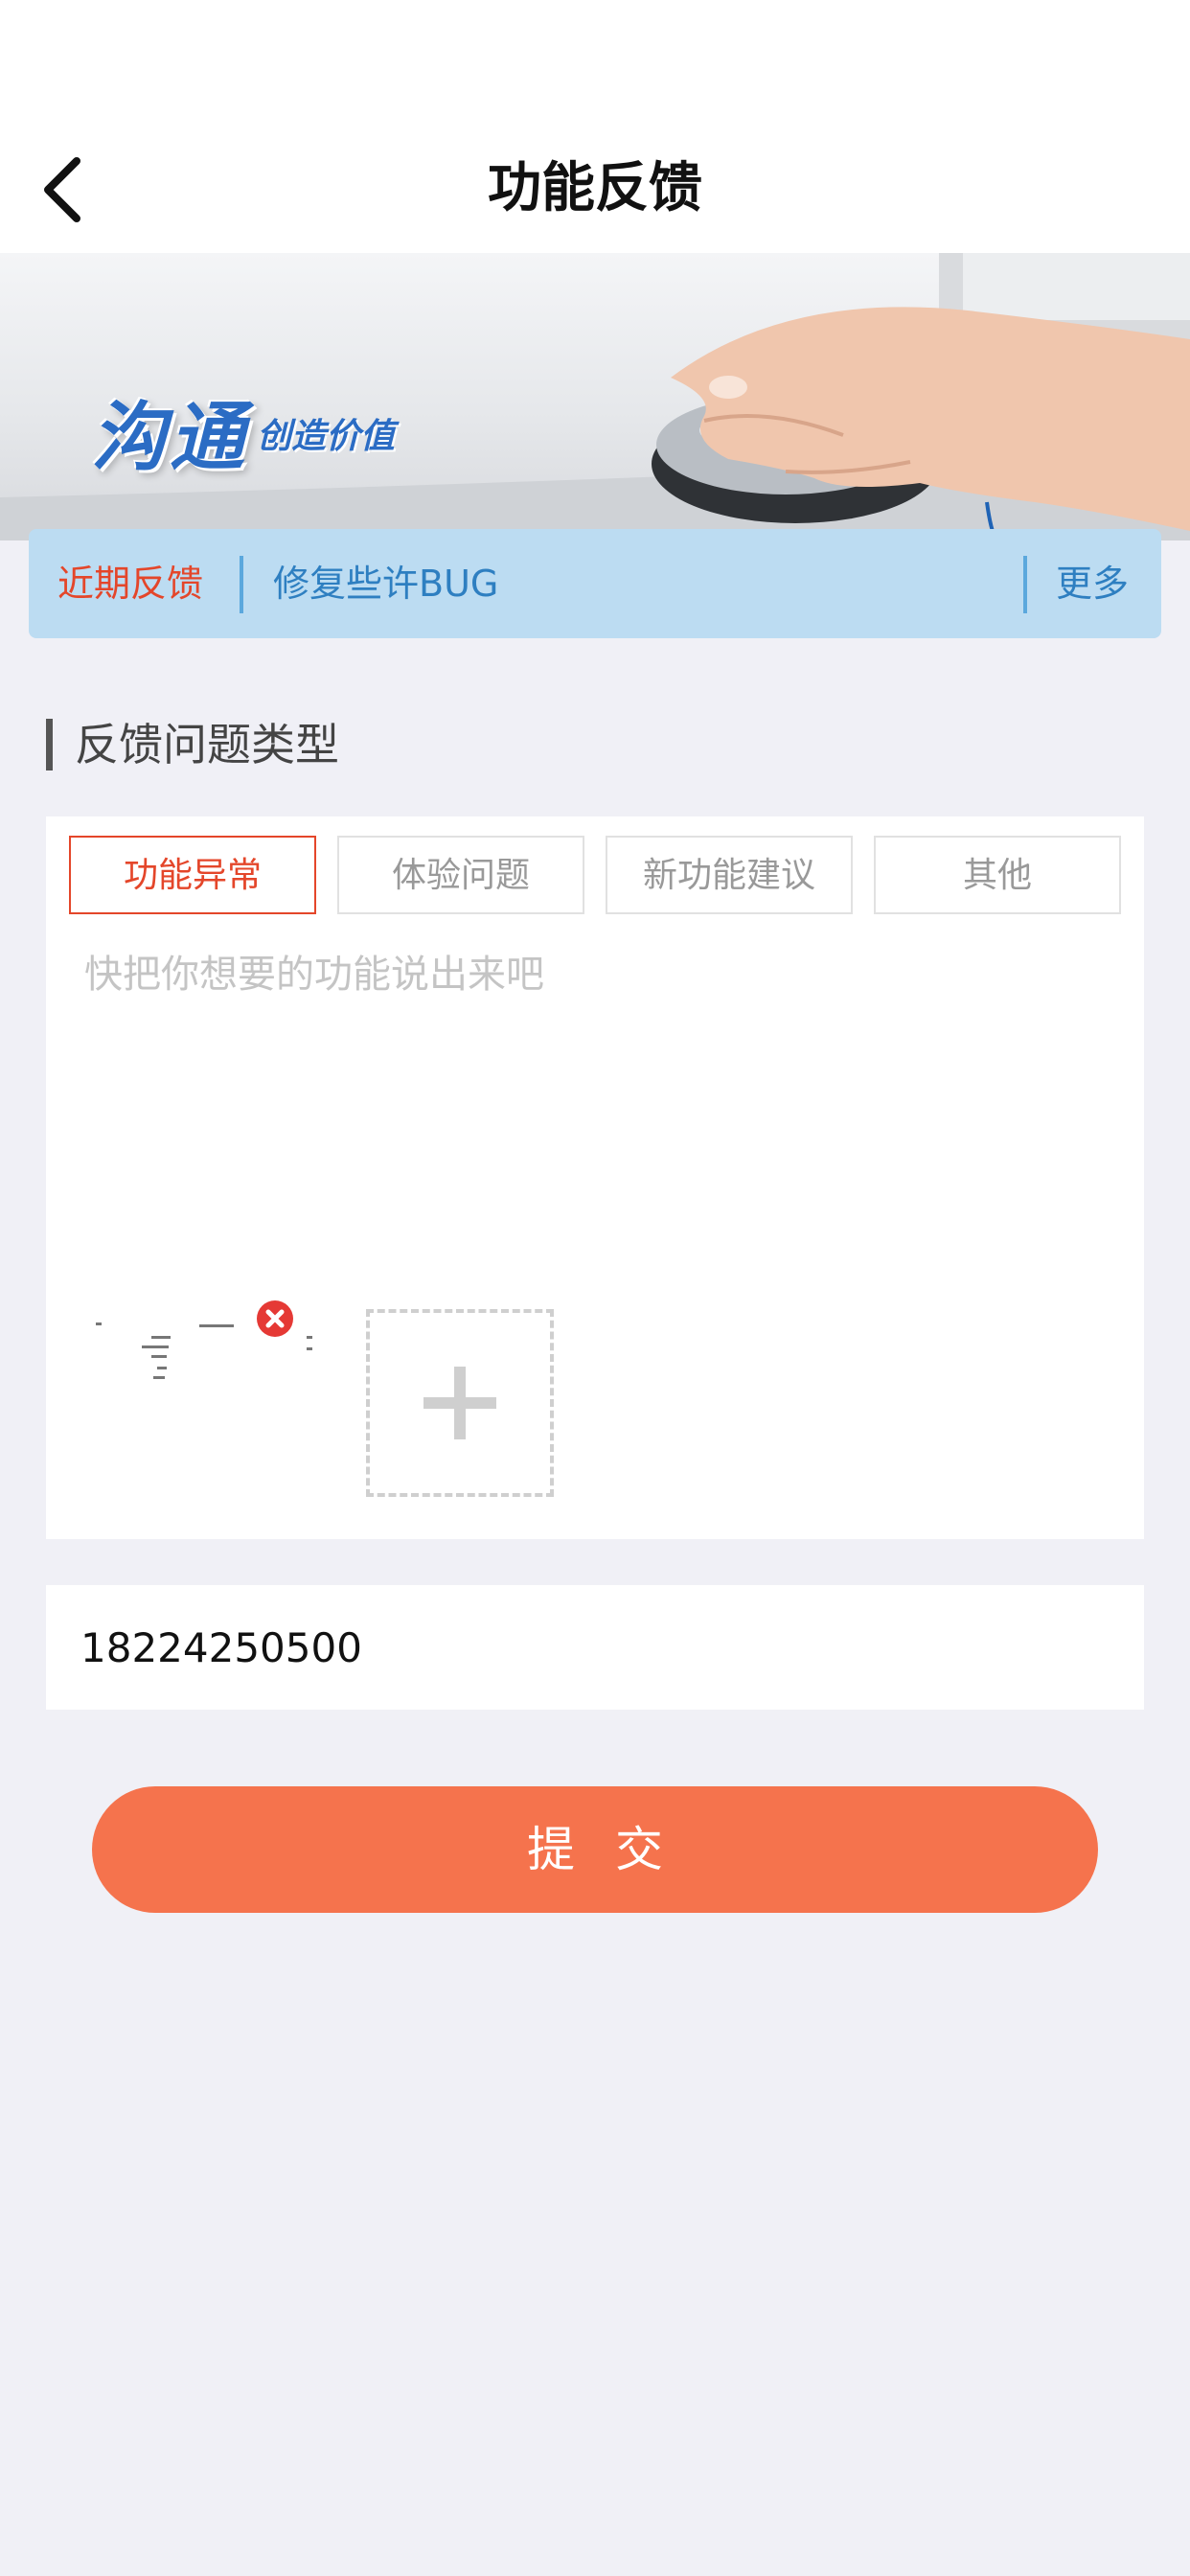 This screenshot has height=2576, width=1190. Describe the element at coordinates (1093, 583) in the screenshot. I see `more-link: 更多` at that location.